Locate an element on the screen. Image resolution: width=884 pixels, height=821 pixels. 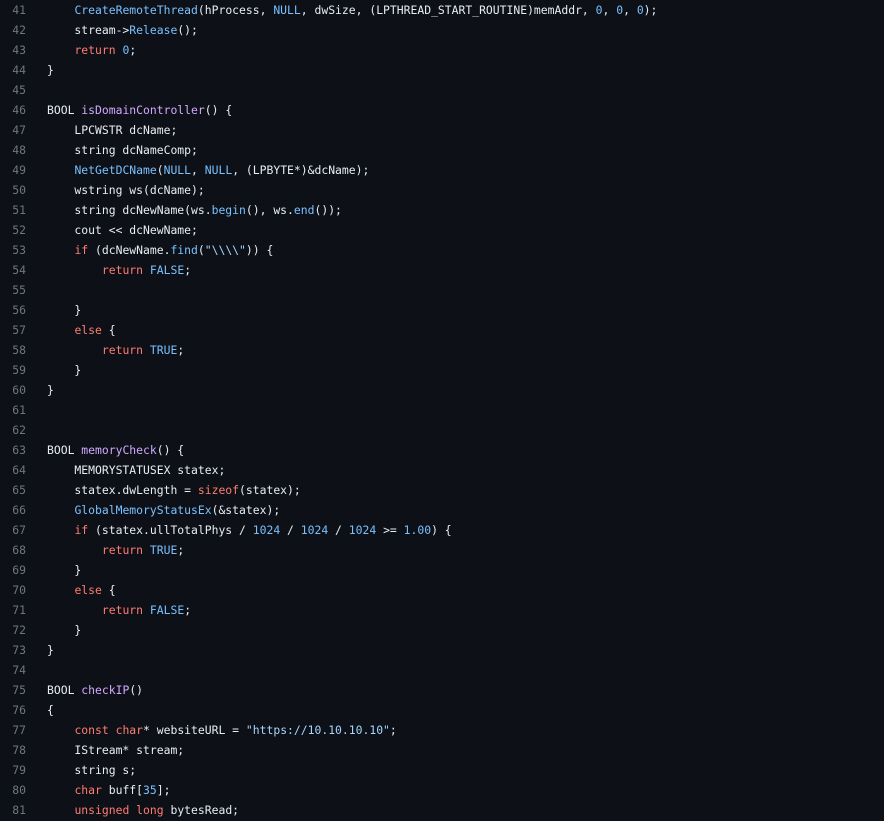
line-number: 51 is located at coordinates (13, 210).